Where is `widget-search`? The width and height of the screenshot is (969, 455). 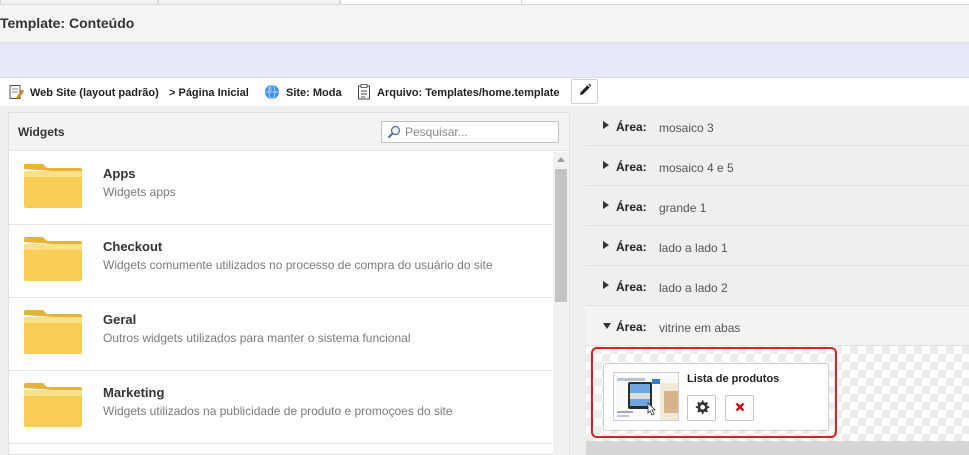 widget-search is located at coordinates (470, 132).